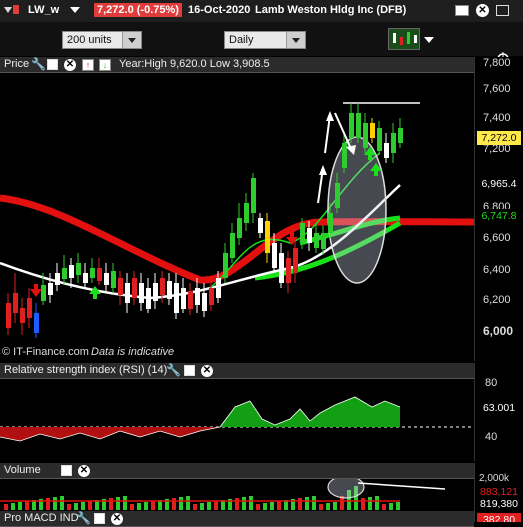 This screenshot has width=523, height=527. Describe the element at coordinates (502, 10) in the screenshot. I see `maximize-icon` at that location.